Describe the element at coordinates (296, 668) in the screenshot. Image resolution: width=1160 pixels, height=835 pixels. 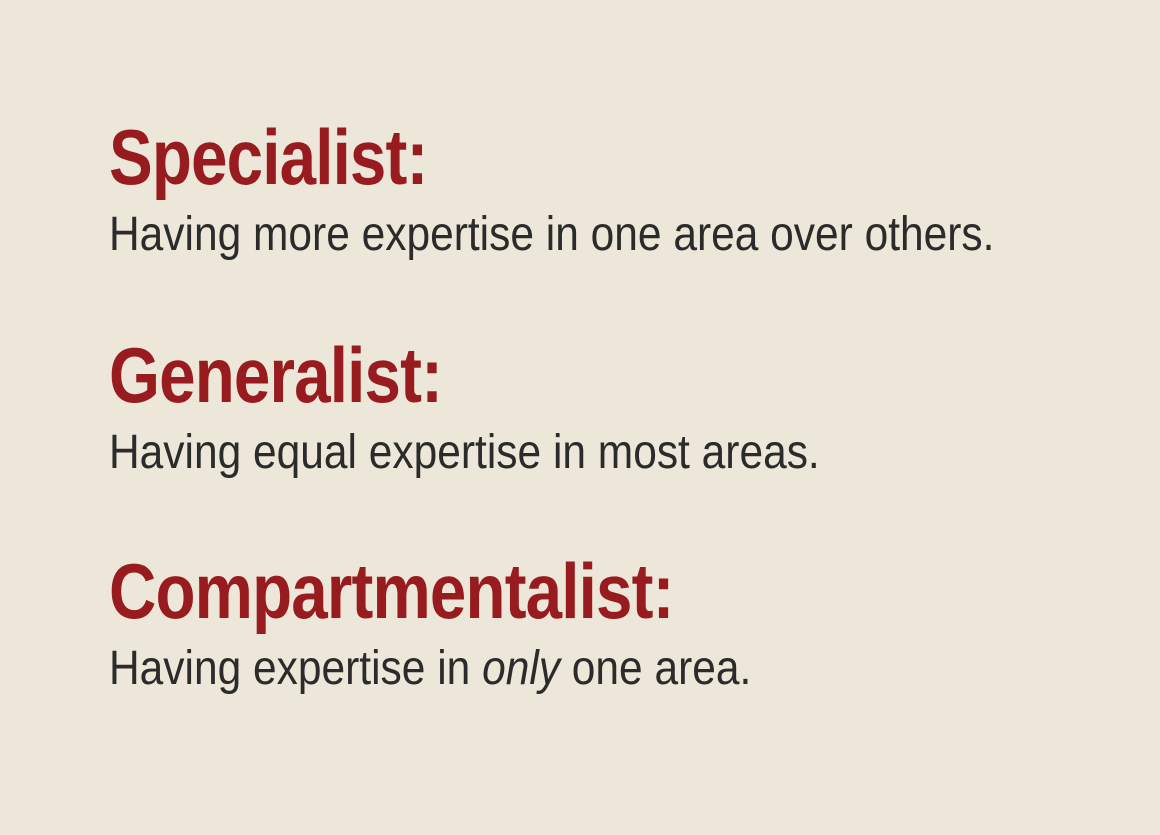
I see `definition-text-start: Having expertise in` at that location.